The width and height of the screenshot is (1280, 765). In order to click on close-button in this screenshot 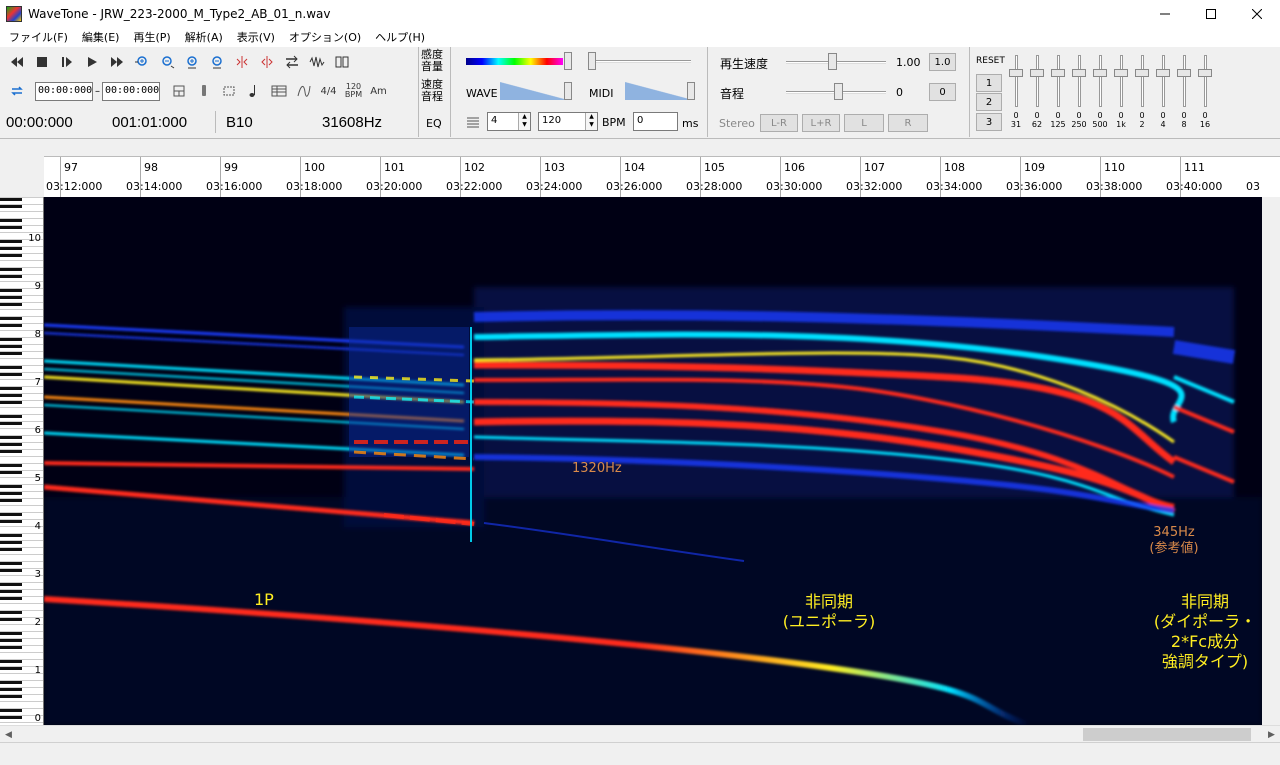, I will do `click(1257, 13)`.